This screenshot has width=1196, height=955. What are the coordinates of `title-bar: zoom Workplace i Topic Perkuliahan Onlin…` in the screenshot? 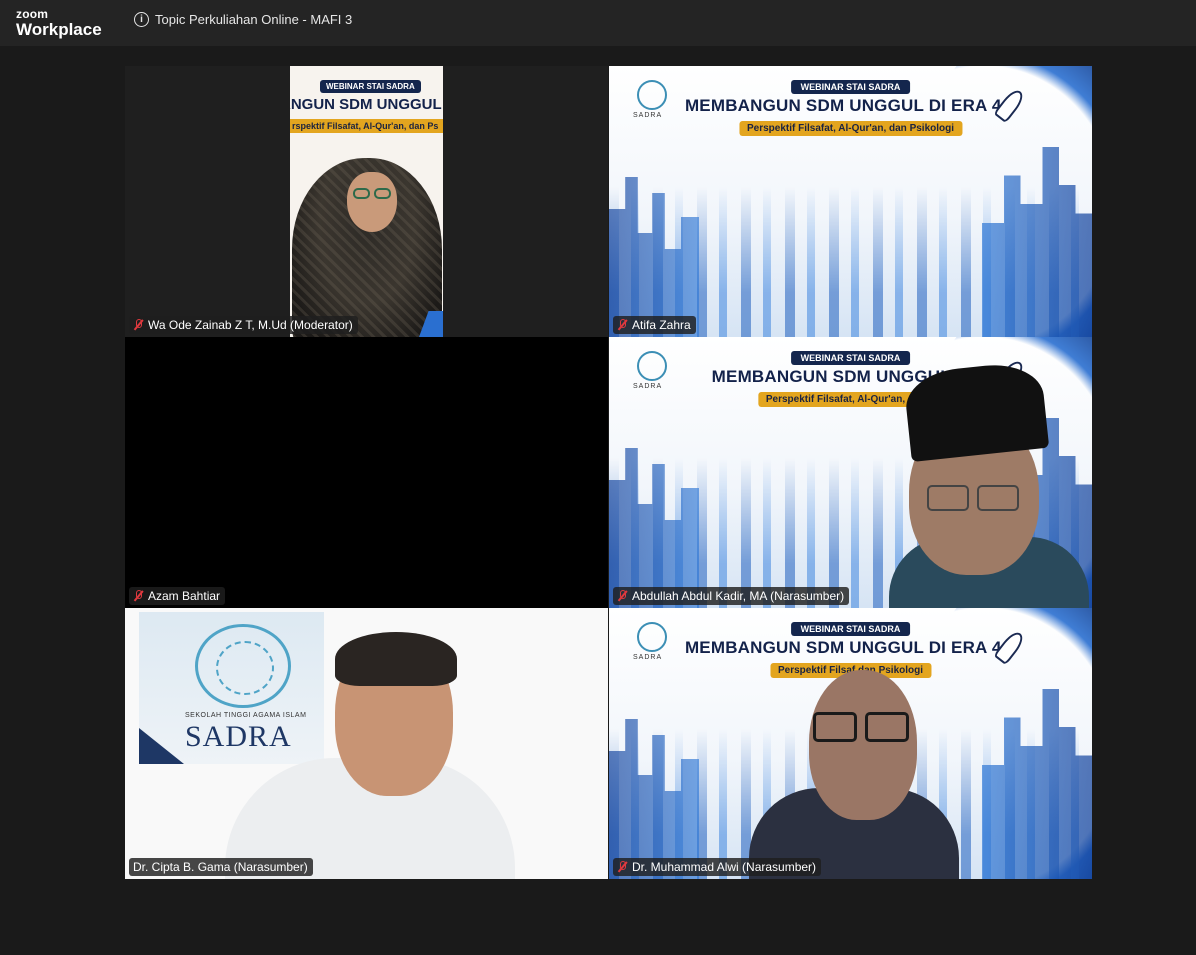 It's located at (598, 23).